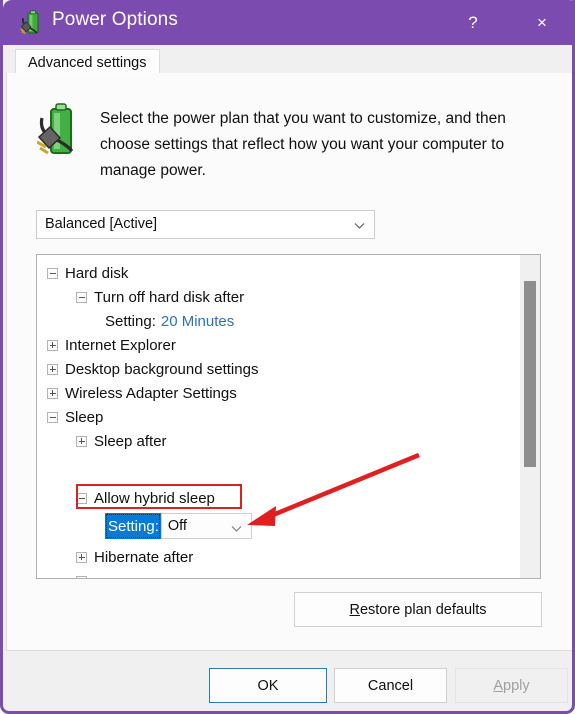  What do you see at coordinates (473, 22) in the screenshot?
I see `help-button: ?` at bounding box center [473, 22].